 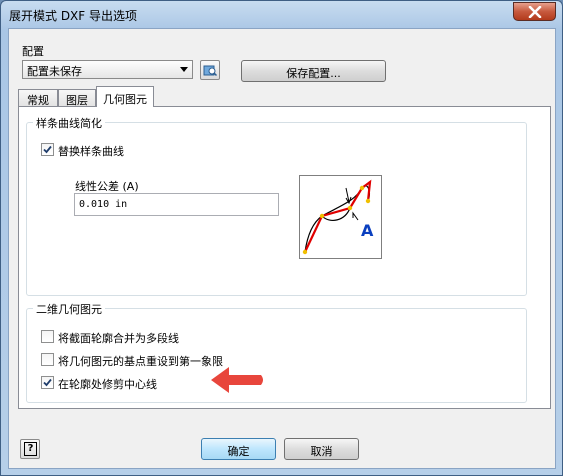 I want to click on chevron-down-icon, so click(x=184, y=69).